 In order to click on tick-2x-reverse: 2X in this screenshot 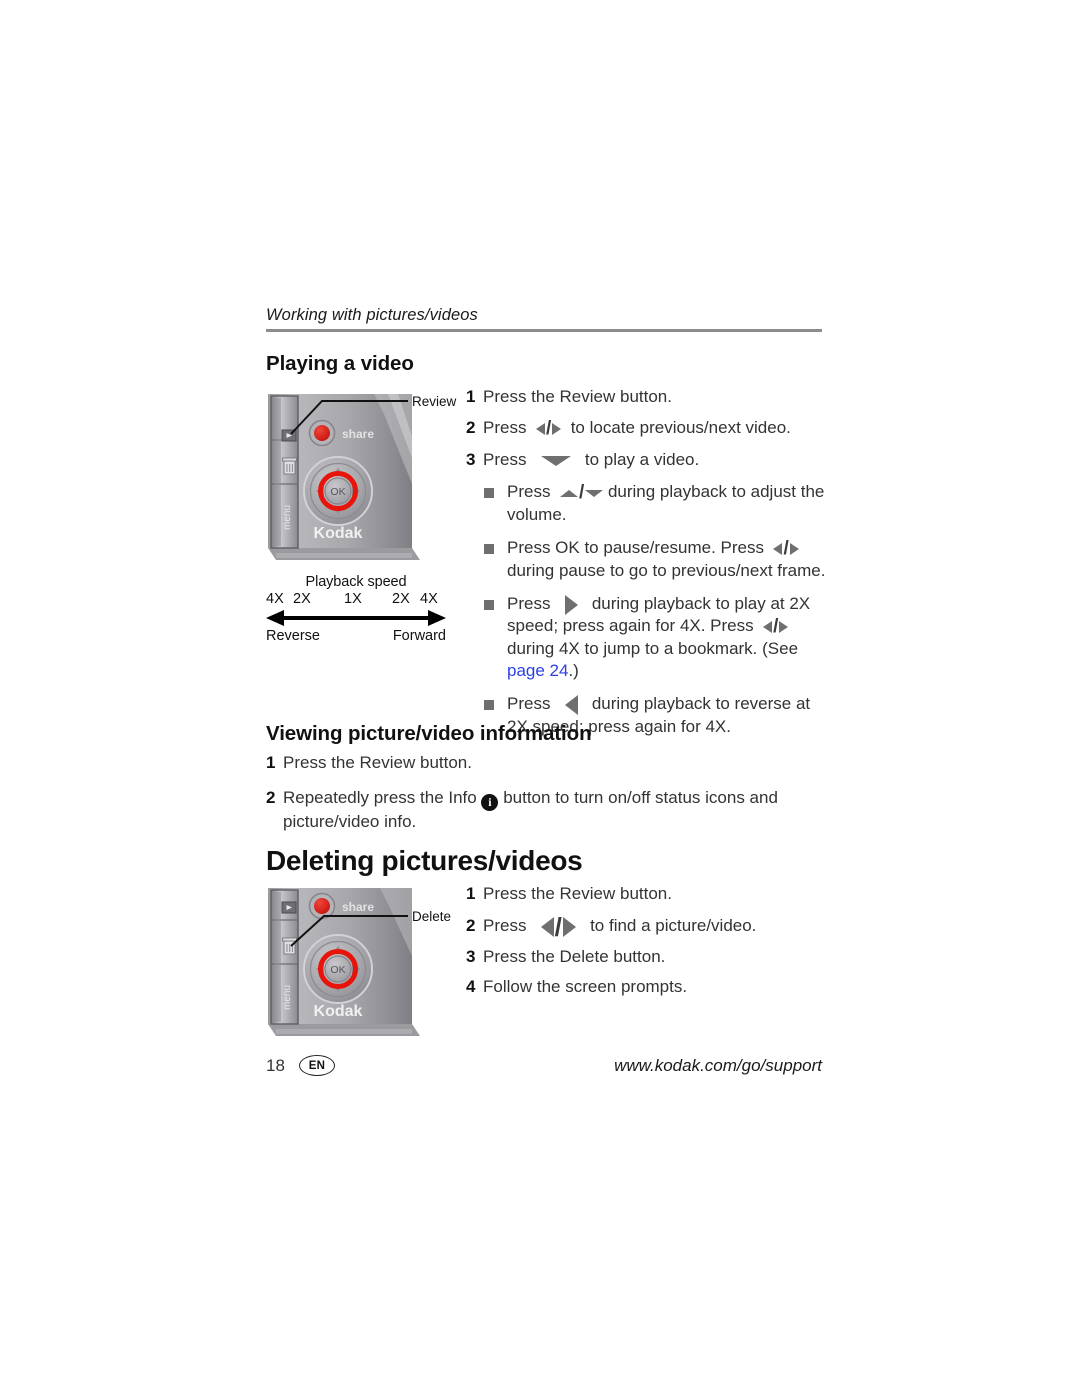, I will do `click(302, 599)`.